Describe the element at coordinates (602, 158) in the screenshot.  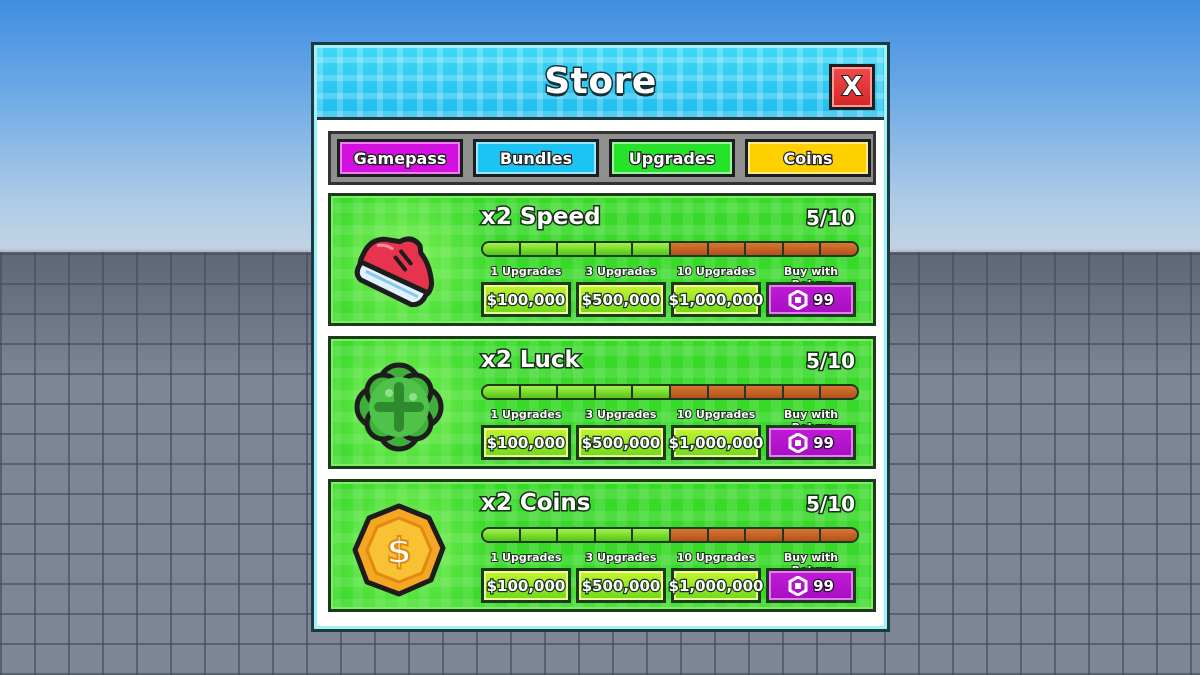
I see `tab-bar: Gamepass Bundles Upgrades Coins` at that location.